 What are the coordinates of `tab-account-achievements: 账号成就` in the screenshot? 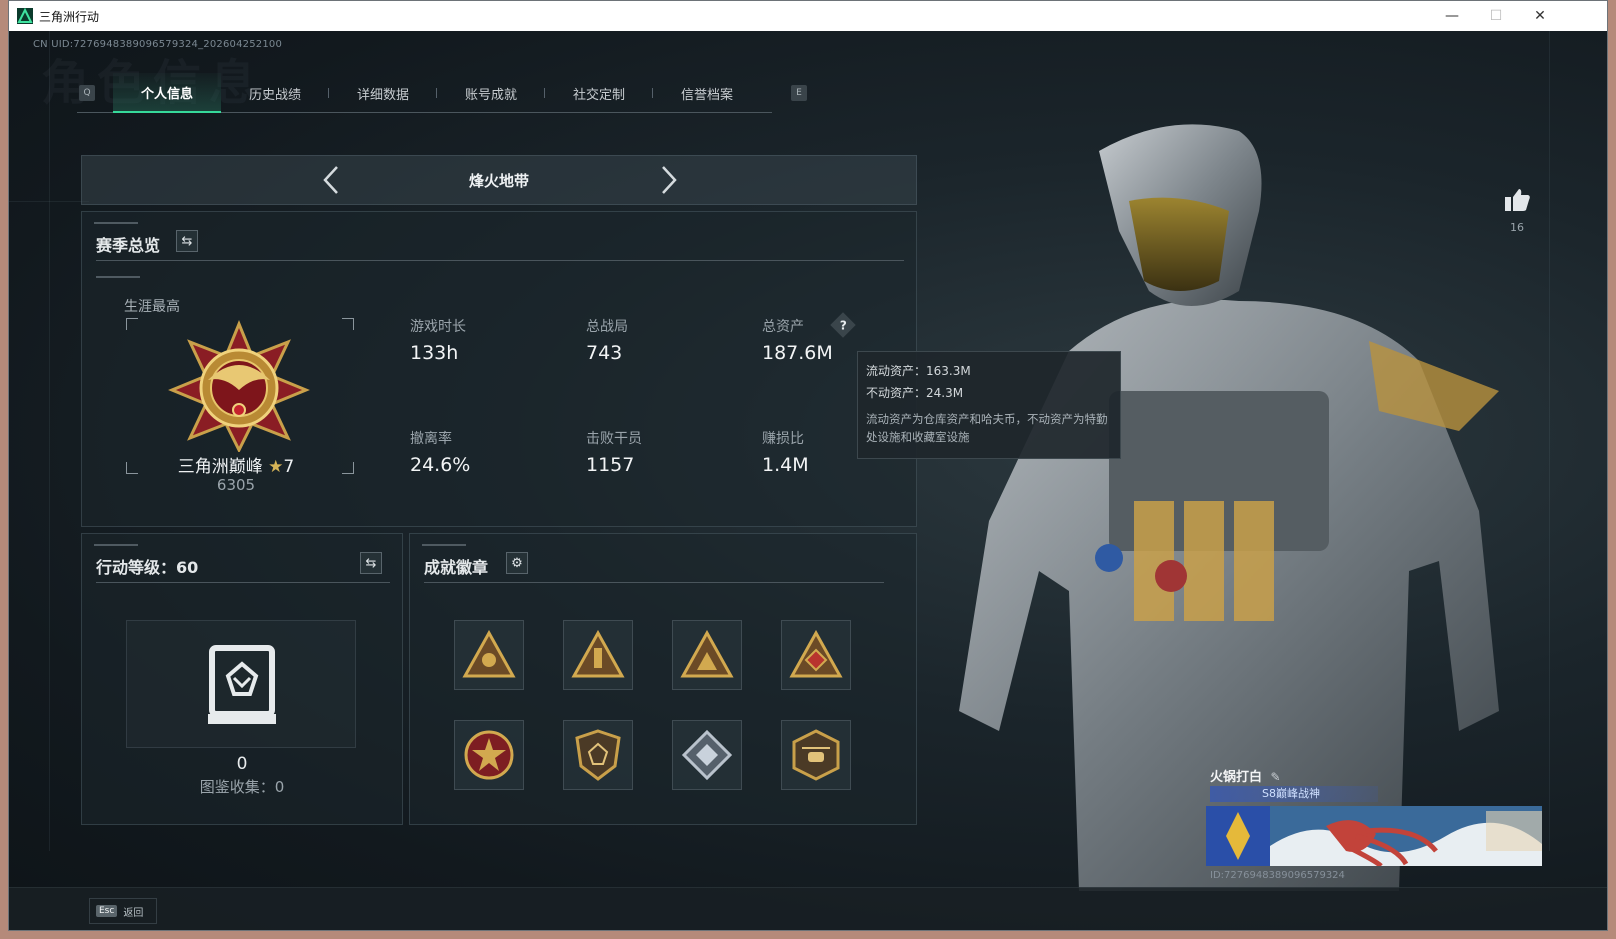 It's located at (491, 93).